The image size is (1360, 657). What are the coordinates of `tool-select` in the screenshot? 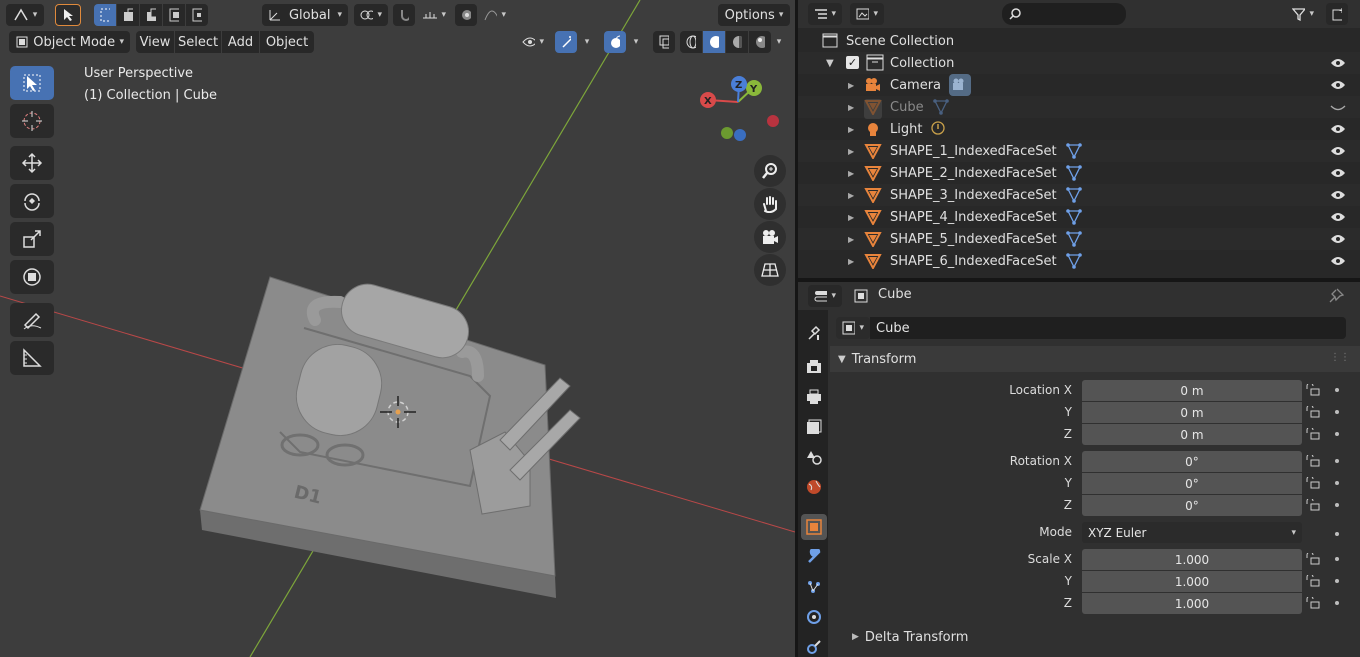 It's located at (32, 83).